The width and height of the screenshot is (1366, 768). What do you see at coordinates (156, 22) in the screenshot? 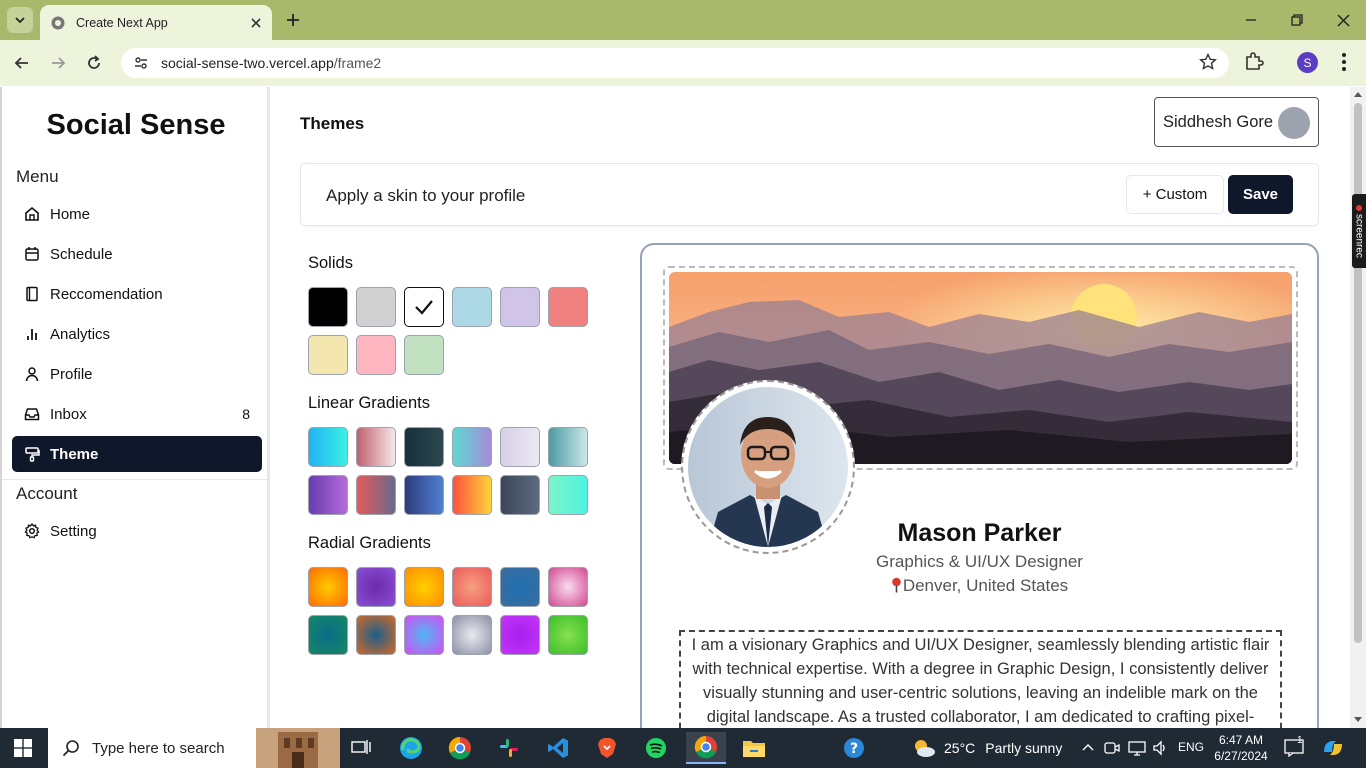
I see `browser-tab: Create Next App` at bounding box center [156, 22].